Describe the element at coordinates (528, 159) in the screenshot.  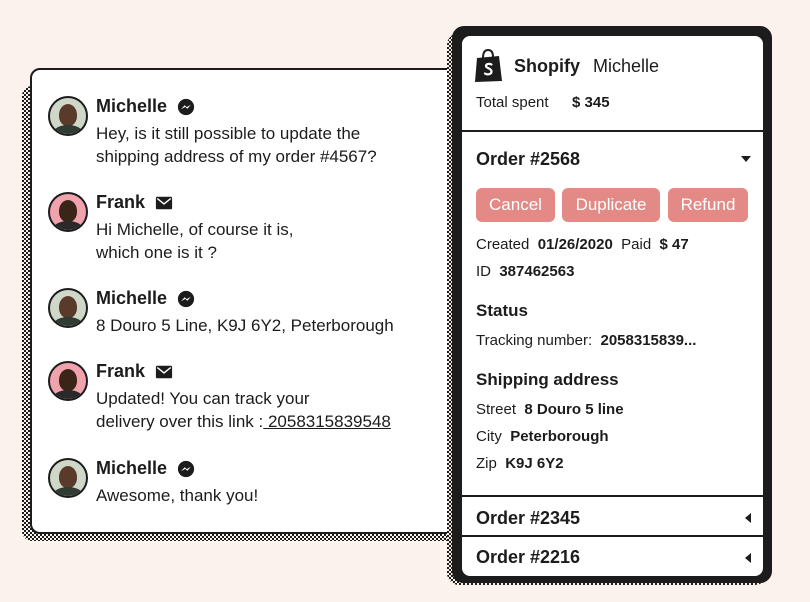
I see `order-title: Order #2568` at that location.